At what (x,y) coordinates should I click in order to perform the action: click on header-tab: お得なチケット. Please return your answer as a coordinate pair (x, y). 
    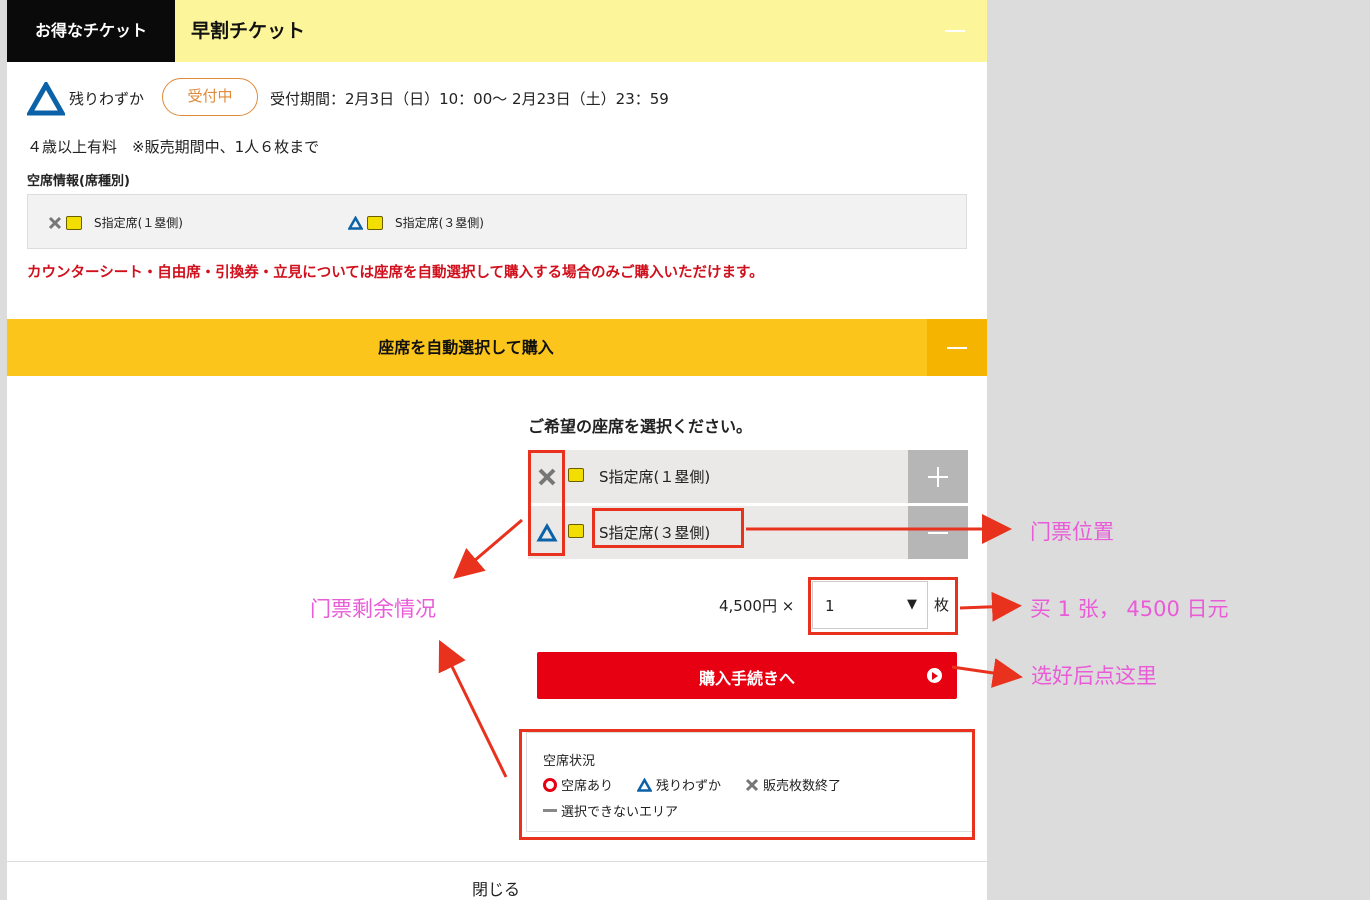
    Looking at the image, I should click on (91, 31).